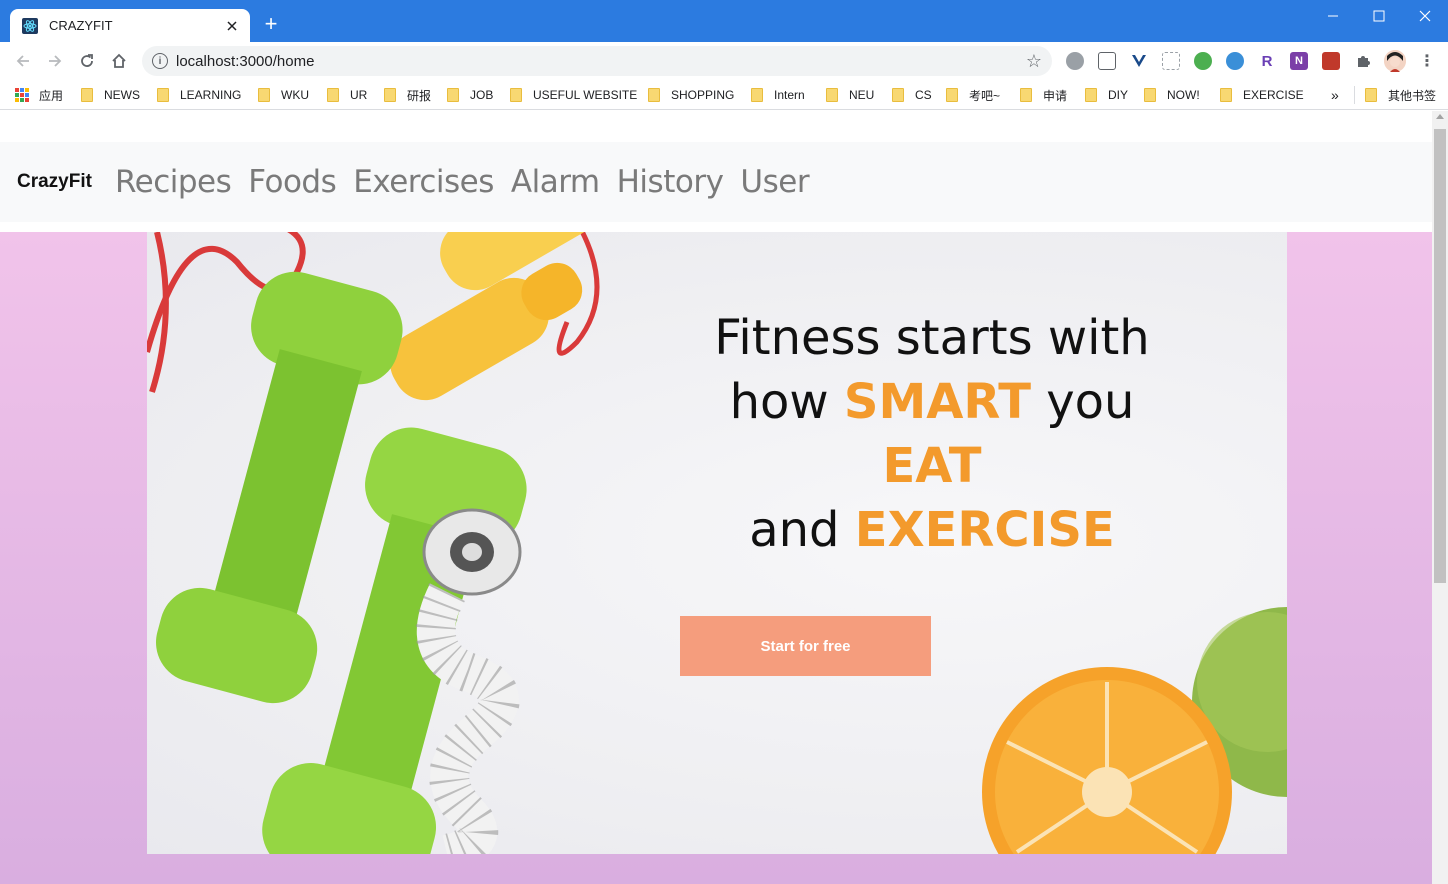  I want to click on bookmark-folder: NOW!, so click(1172, 95).